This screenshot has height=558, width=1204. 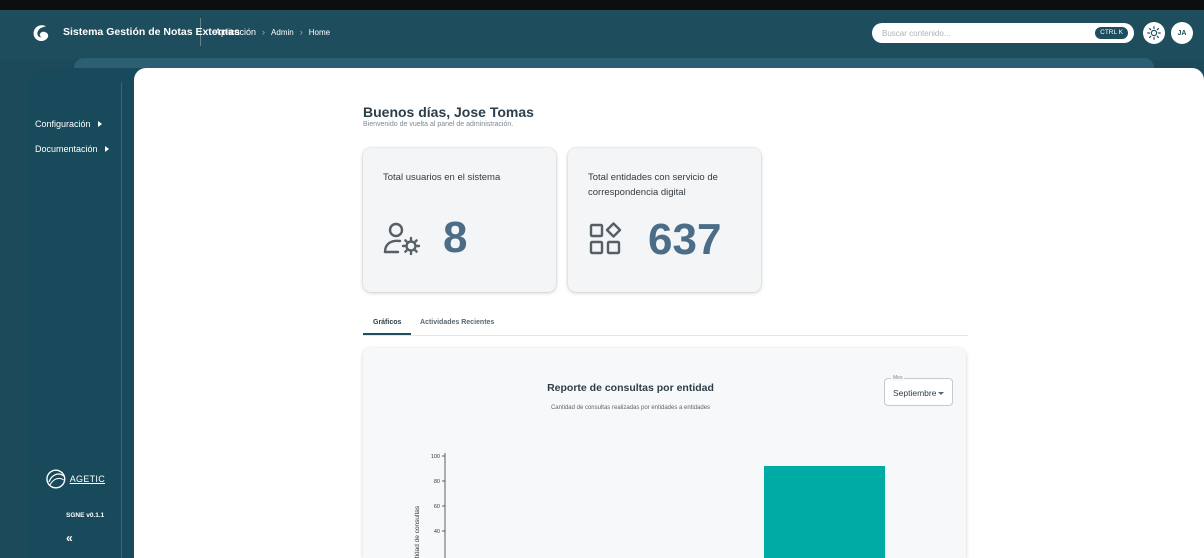 I want to click on tab-graficos: Gráficos, so click(x=387, y=322).